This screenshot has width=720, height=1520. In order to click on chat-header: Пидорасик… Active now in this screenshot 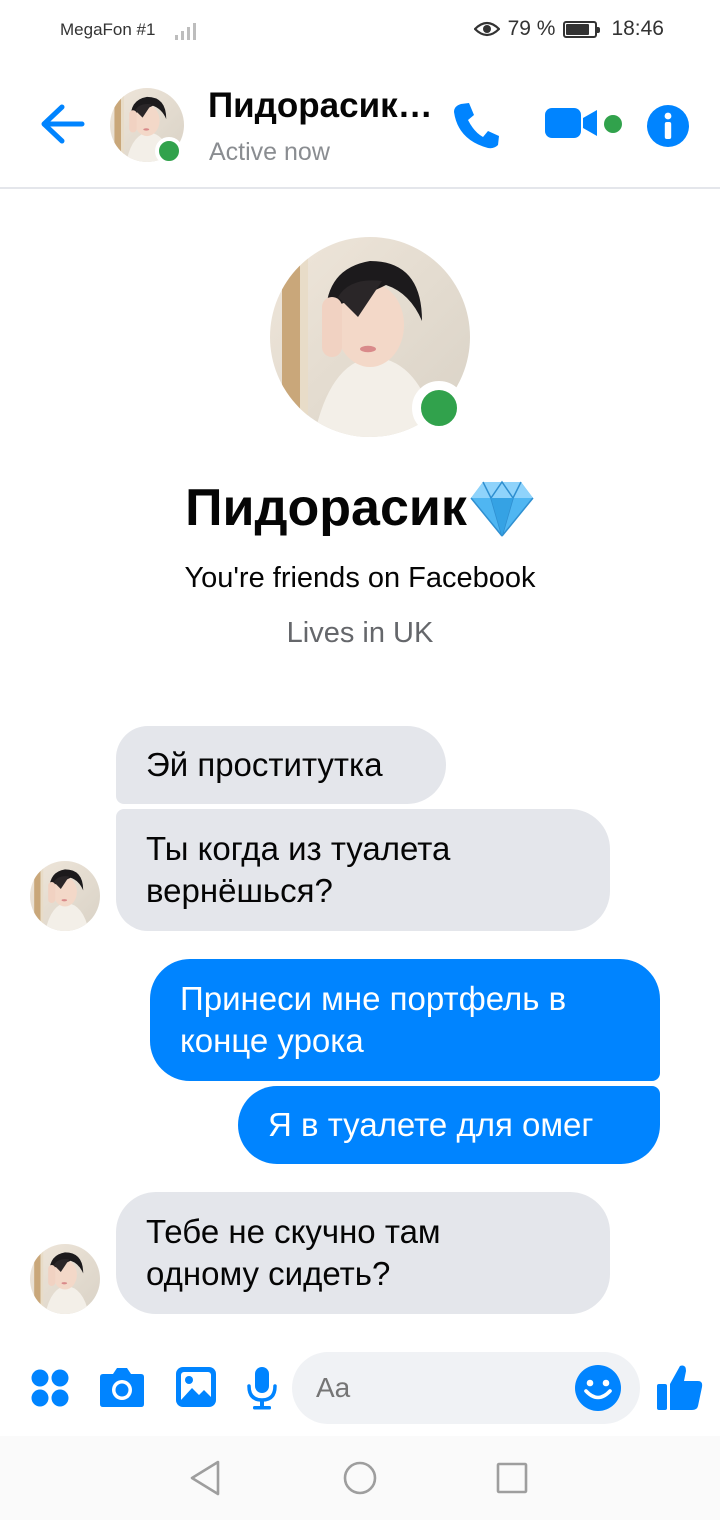, I will do `click(360, 125)`.